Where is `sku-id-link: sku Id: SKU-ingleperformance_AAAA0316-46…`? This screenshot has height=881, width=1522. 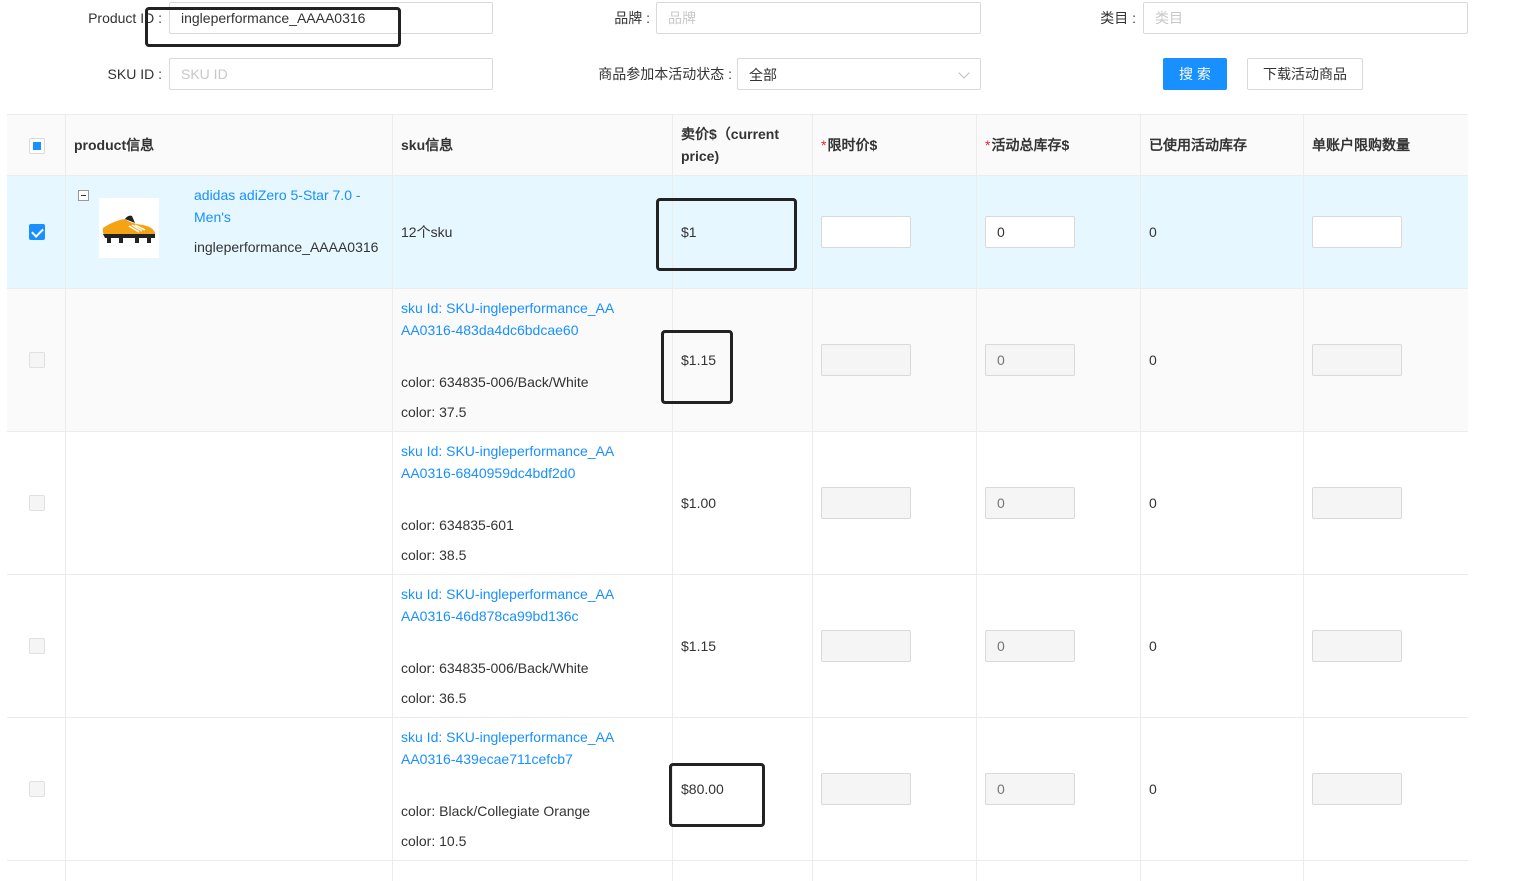 sku-id-link: sku Id: SKU-ingleperformance_AAAA0316-46… is located at coordinates (508, 605).